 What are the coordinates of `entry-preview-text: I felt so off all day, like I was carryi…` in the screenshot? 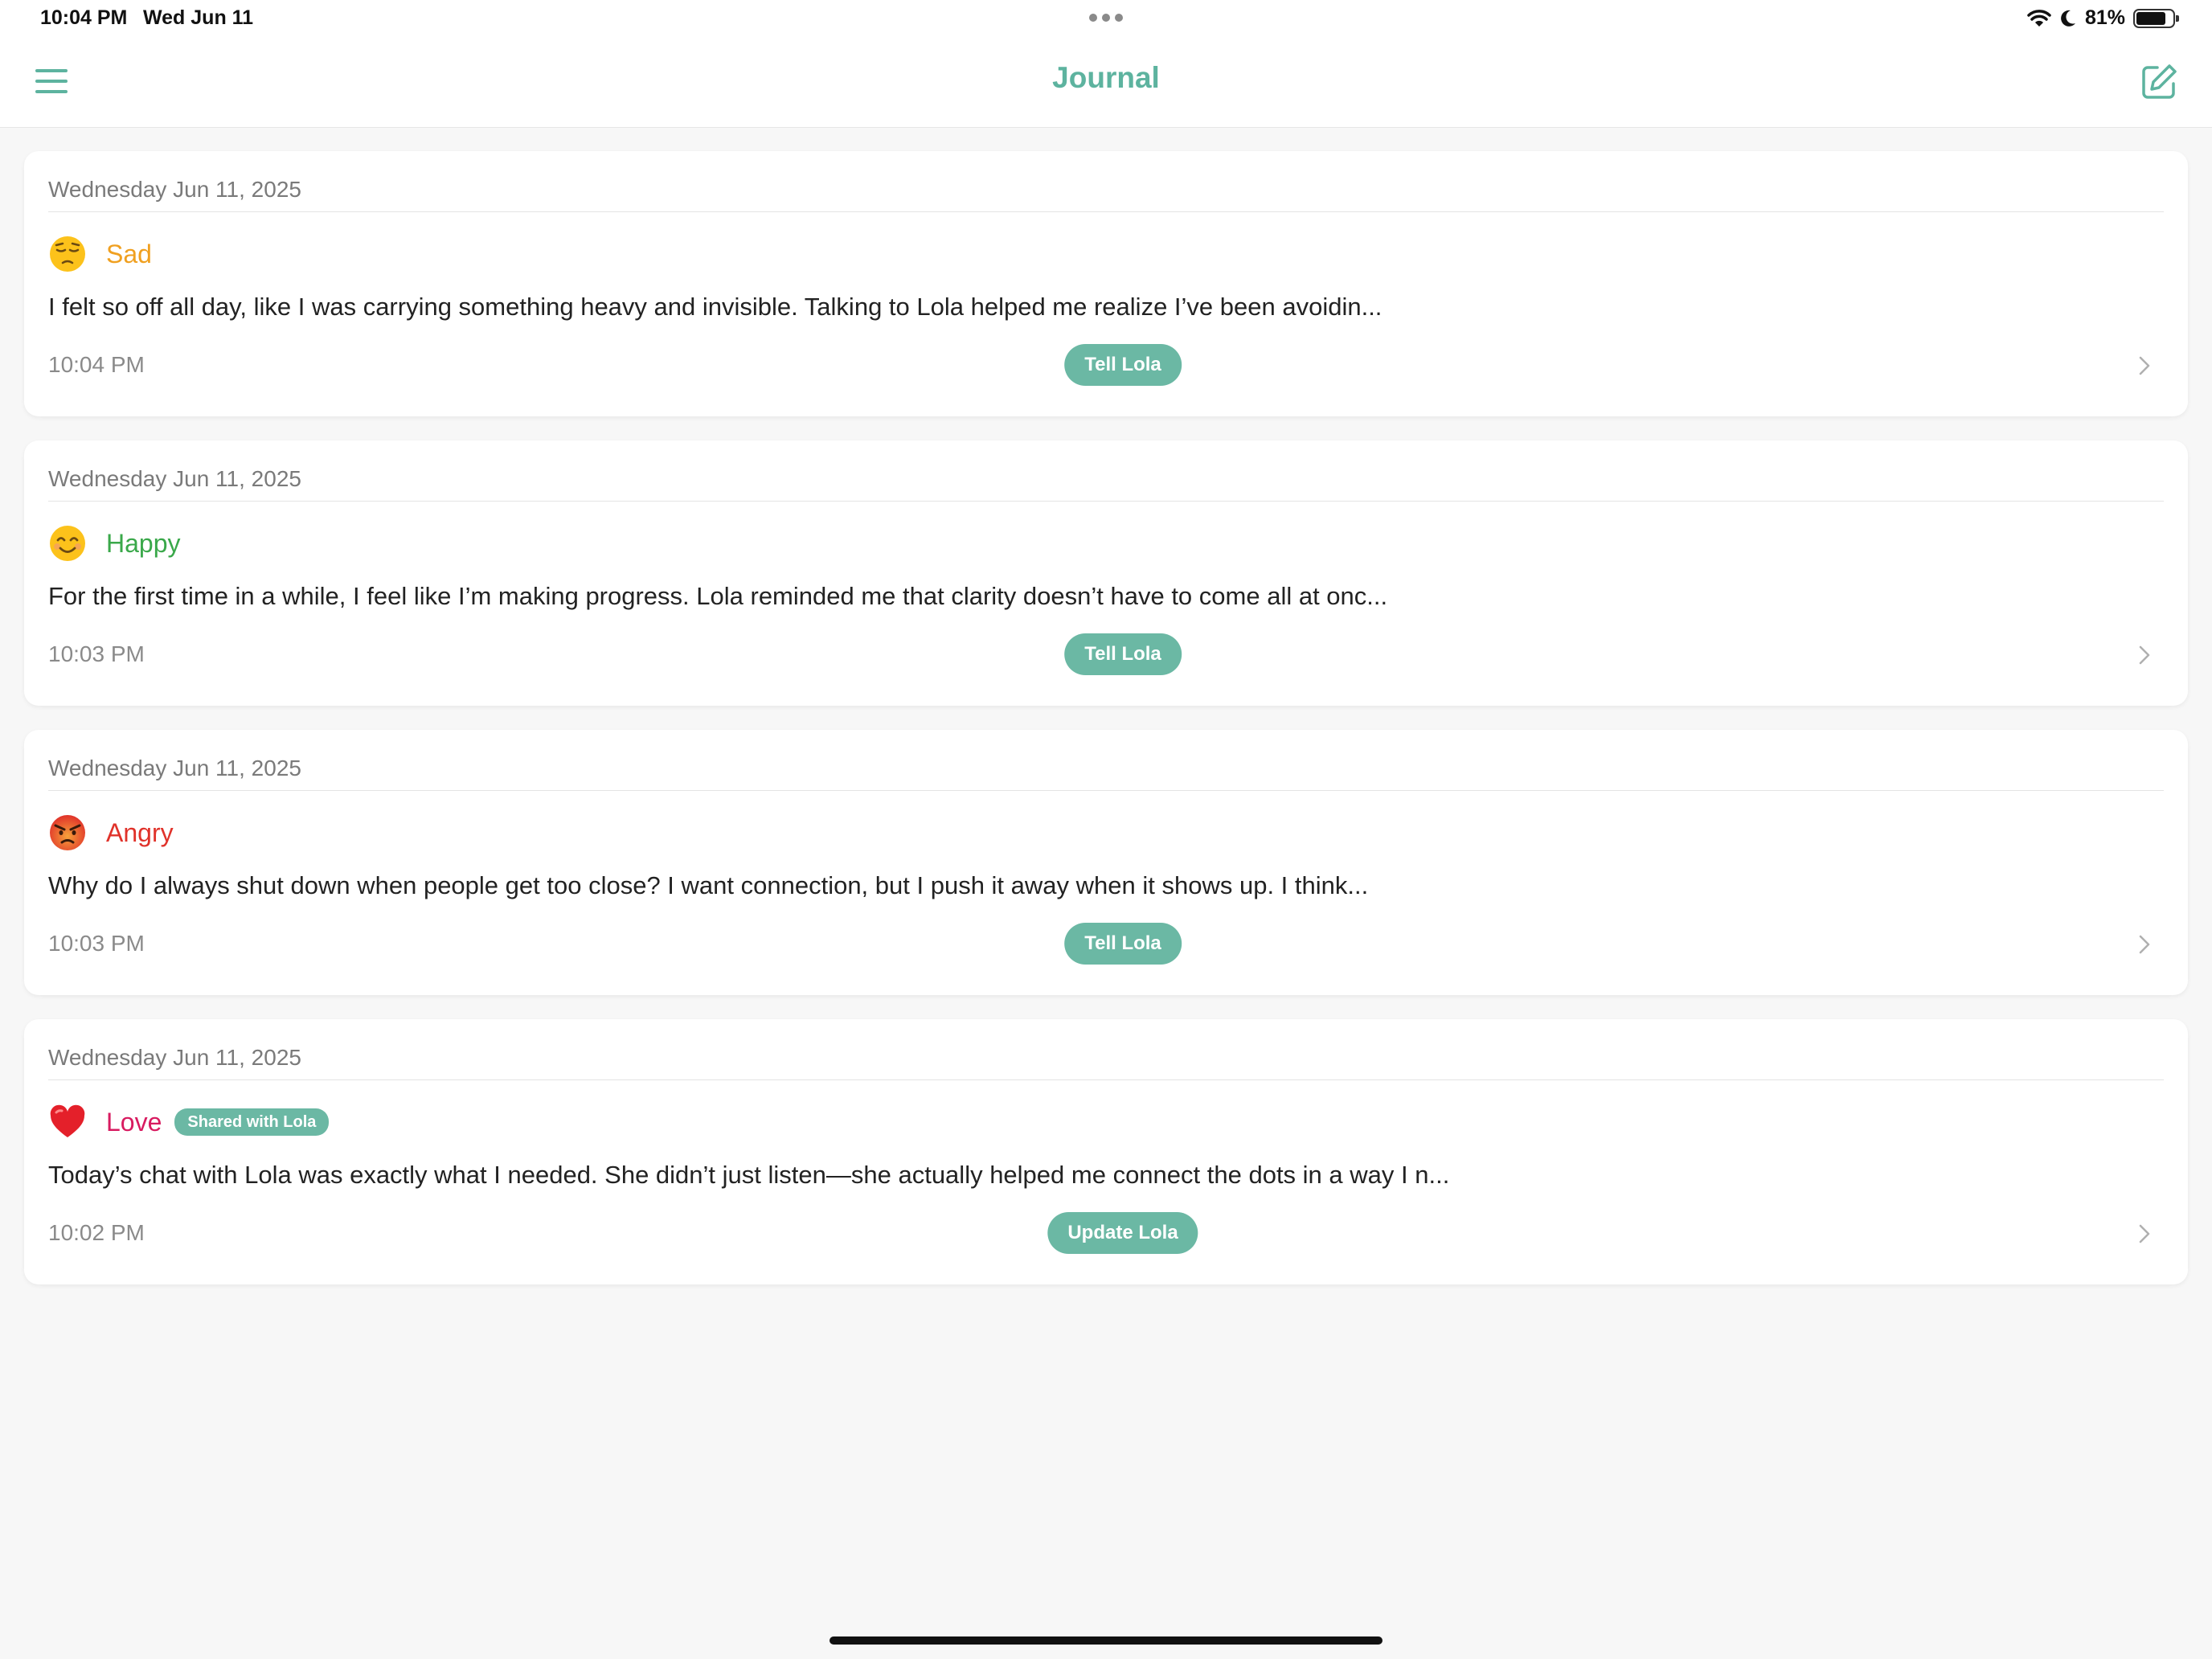 It's located at (715, 307).